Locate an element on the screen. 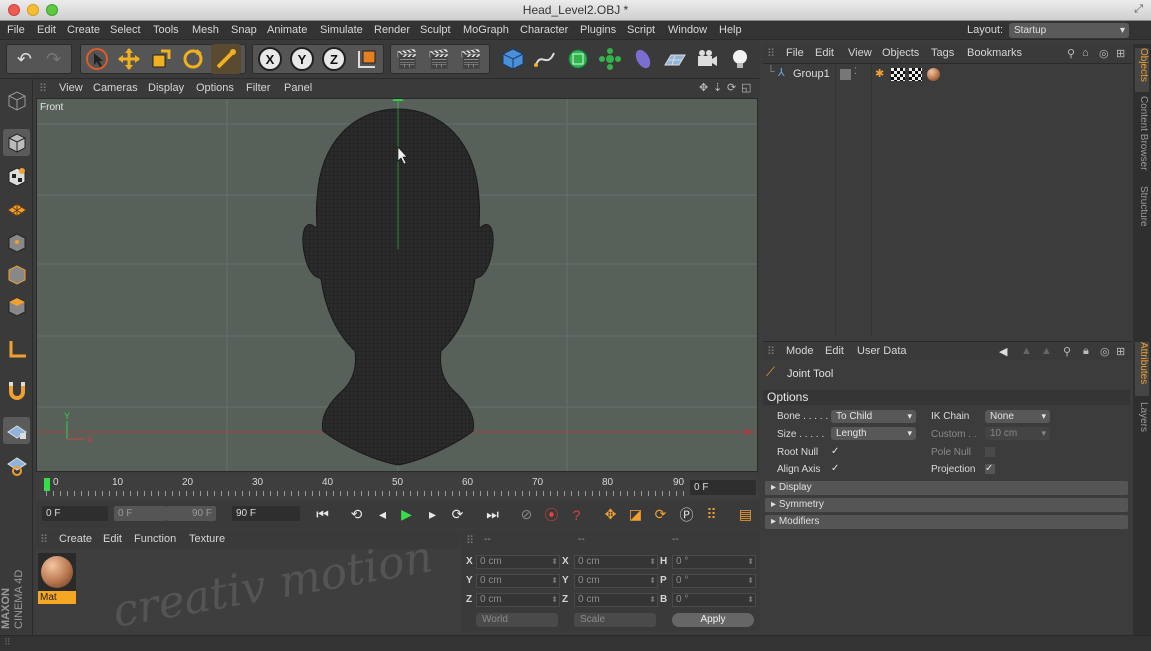 This screenshot has width=1151, height=651. range-end-field: 90 F is located at coordinates (191, 513).